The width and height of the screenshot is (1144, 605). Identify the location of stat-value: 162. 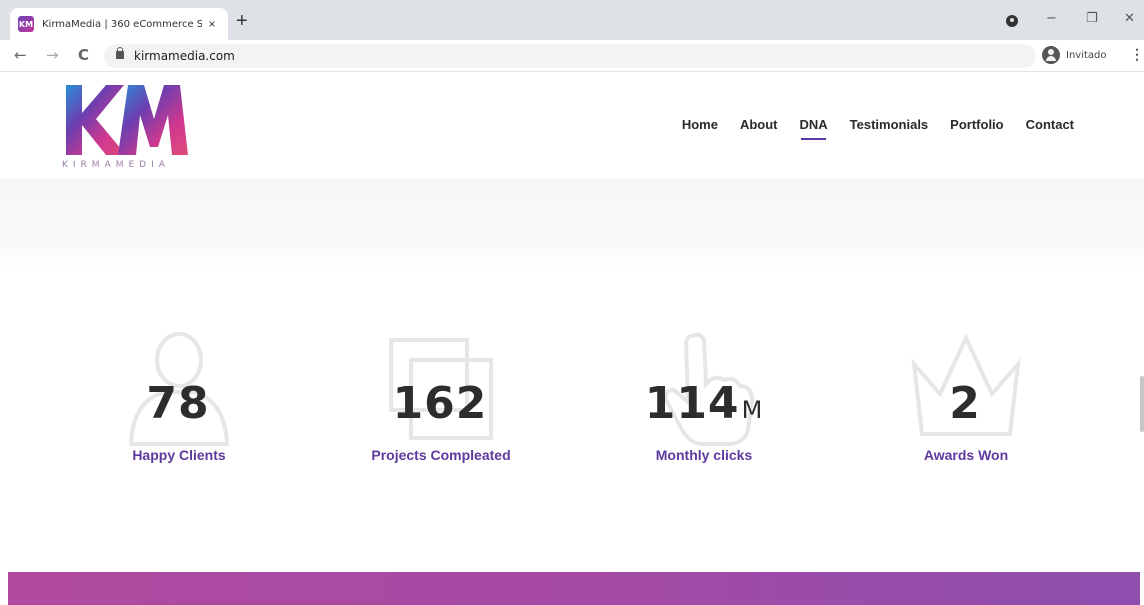
(440, 403).